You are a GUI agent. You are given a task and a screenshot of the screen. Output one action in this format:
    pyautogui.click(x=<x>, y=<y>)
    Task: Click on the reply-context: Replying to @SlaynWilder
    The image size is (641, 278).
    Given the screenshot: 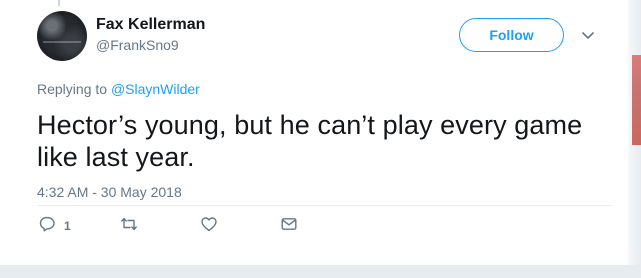 What is the action you would take?
    pyautogui.click(x=118, y=89)
    